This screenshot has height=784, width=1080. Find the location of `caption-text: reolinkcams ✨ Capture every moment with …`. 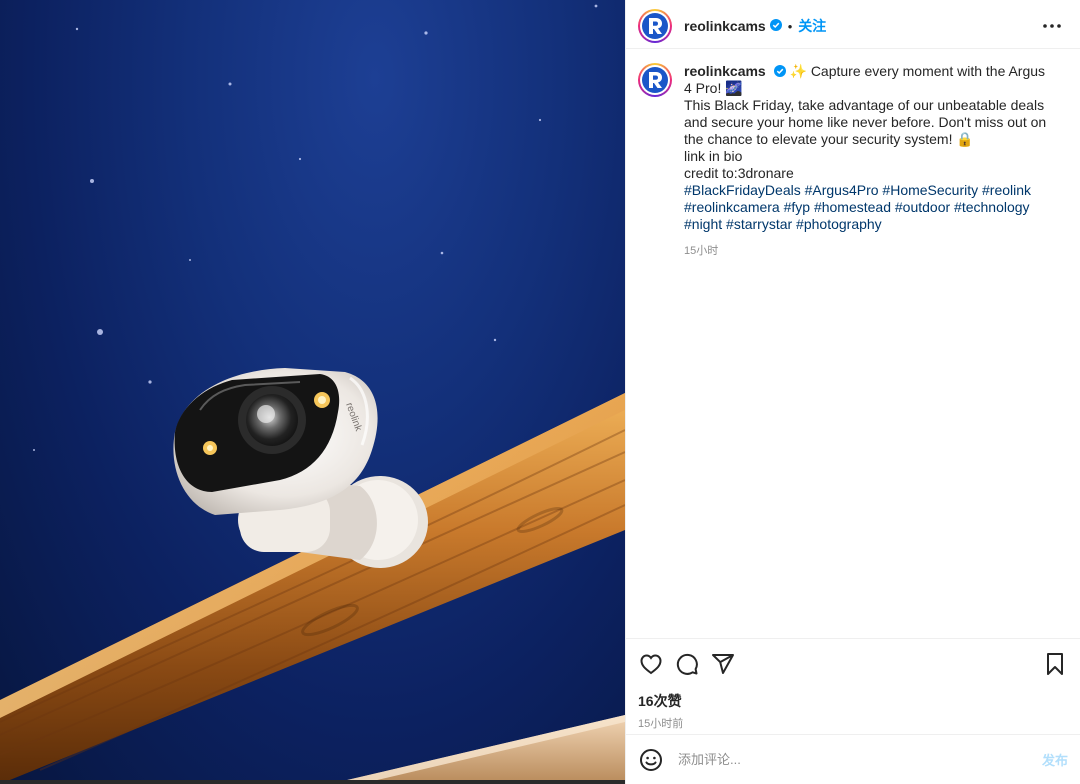

caption-text: reolinkcams ✨ Capture every moment with … is located at coordinates (869, 161).